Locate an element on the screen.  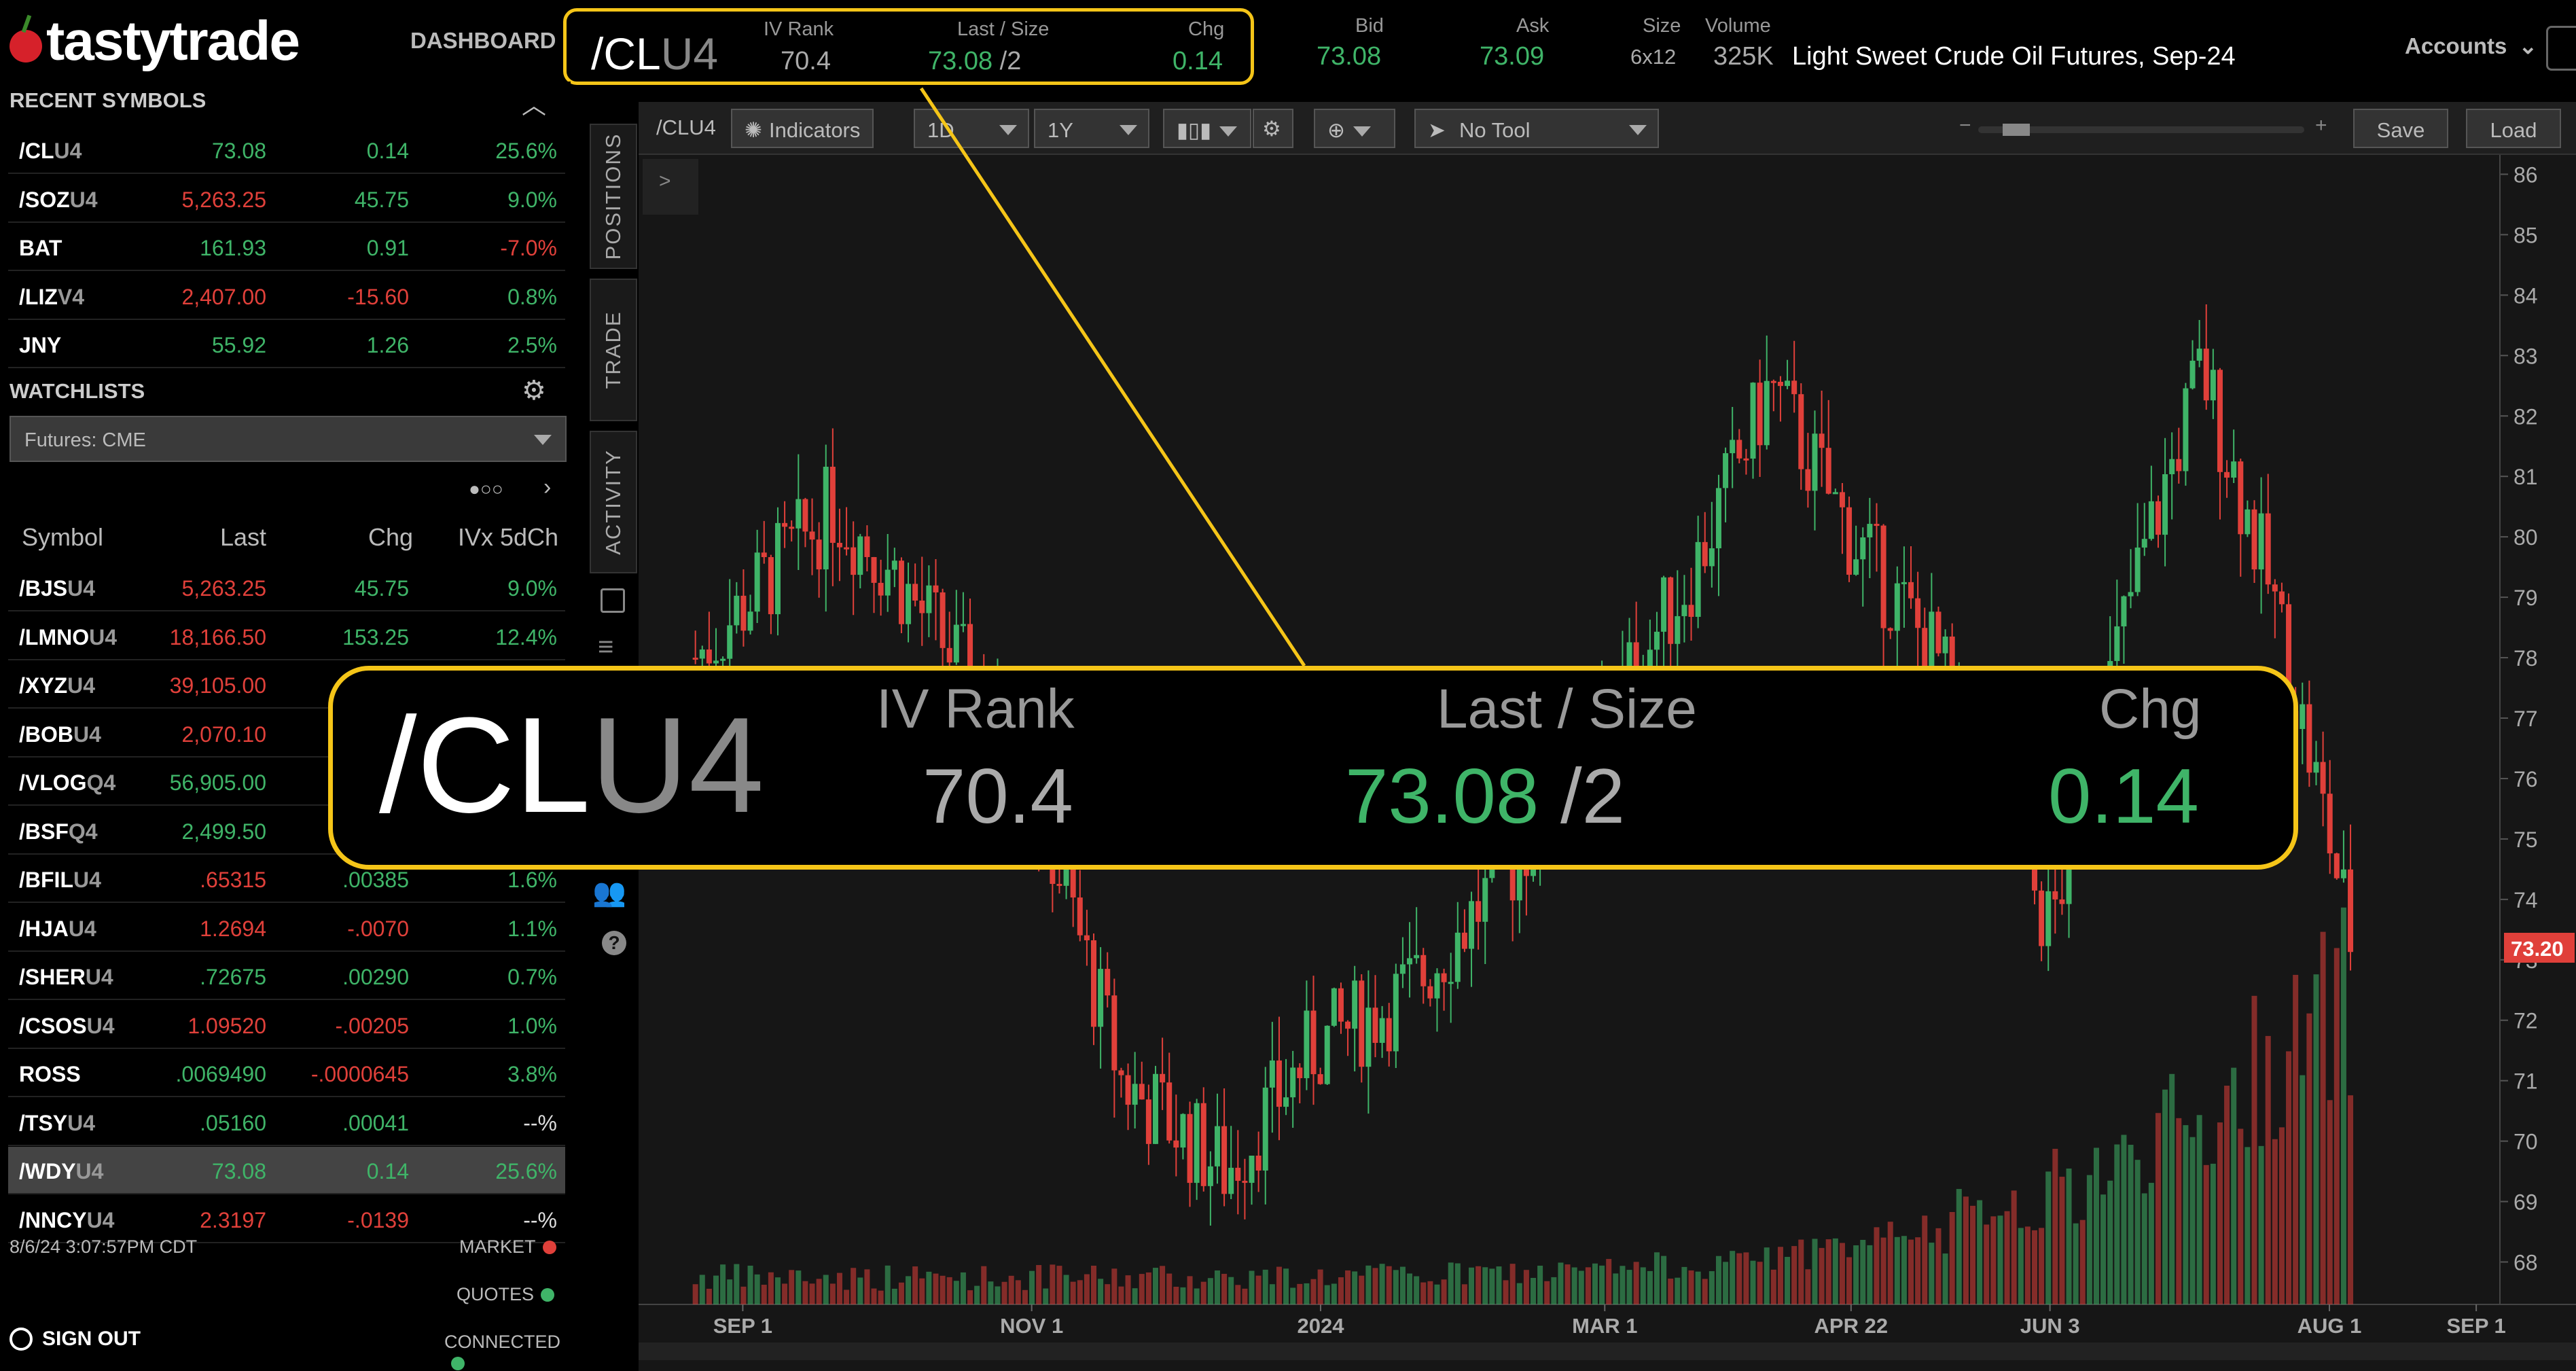
last-price: 73.08 is located at coordinates (961, 61).